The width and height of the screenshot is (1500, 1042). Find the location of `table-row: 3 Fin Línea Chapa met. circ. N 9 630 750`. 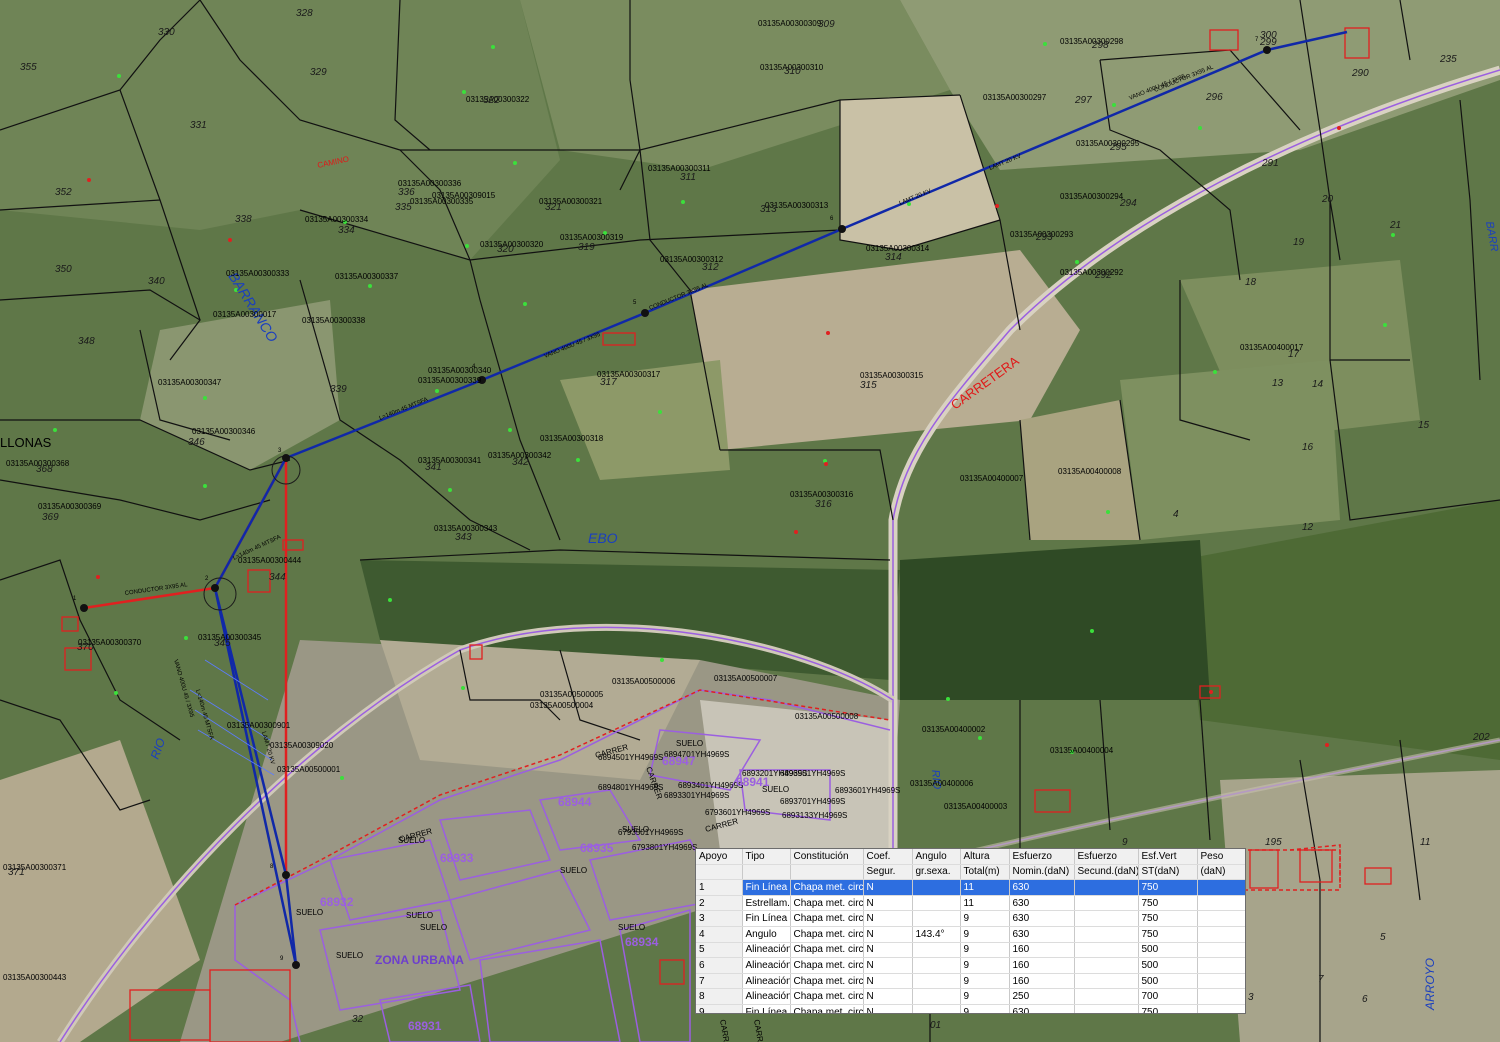

table-row: 3 Fin Línea Chapa met. circ. N 9 630 750 is located at coordinates (970, 918).